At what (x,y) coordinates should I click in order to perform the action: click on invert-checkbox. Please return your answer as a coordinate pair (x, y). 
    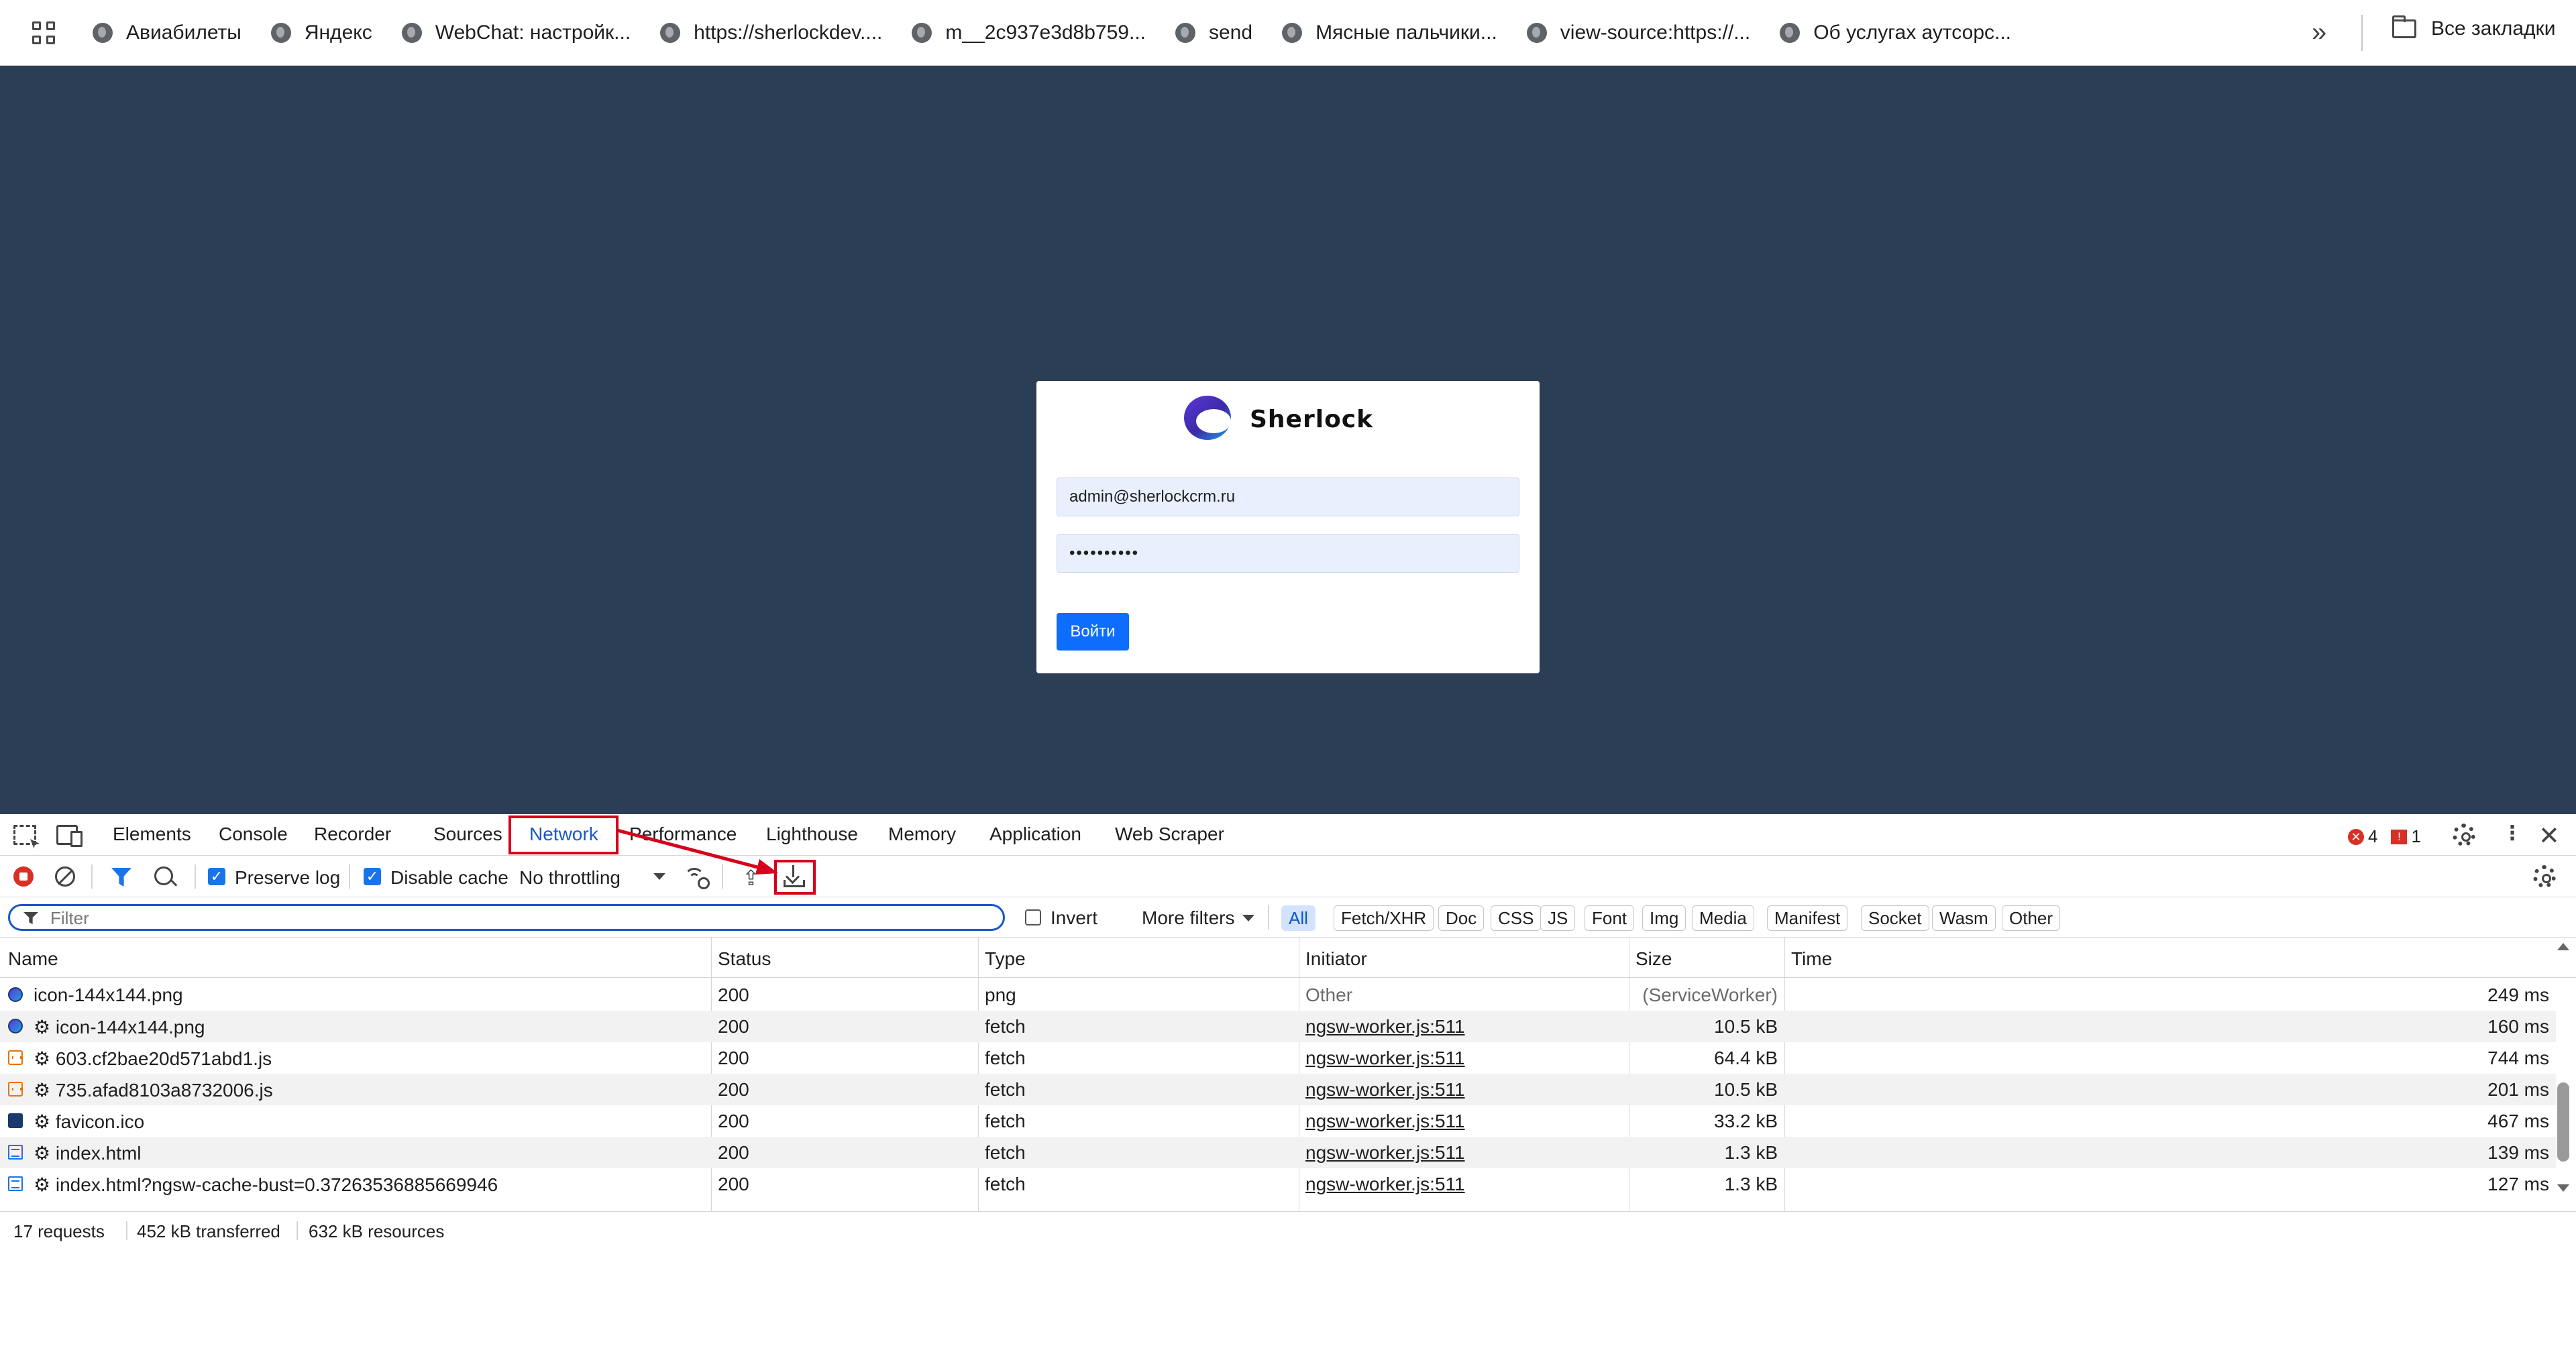
    Looking at the image, I should click on (1033, 917).